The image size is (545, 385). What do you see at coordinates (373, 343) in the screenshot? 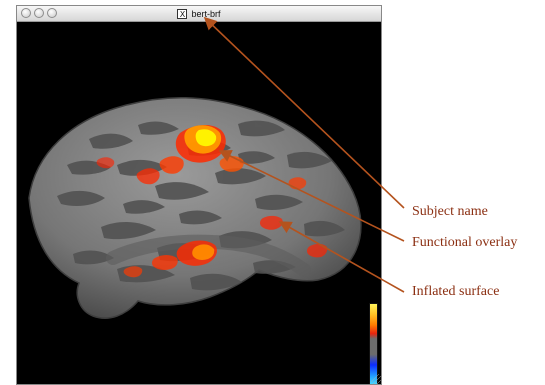
I see `colorbar` at bounding box center [373, 343].